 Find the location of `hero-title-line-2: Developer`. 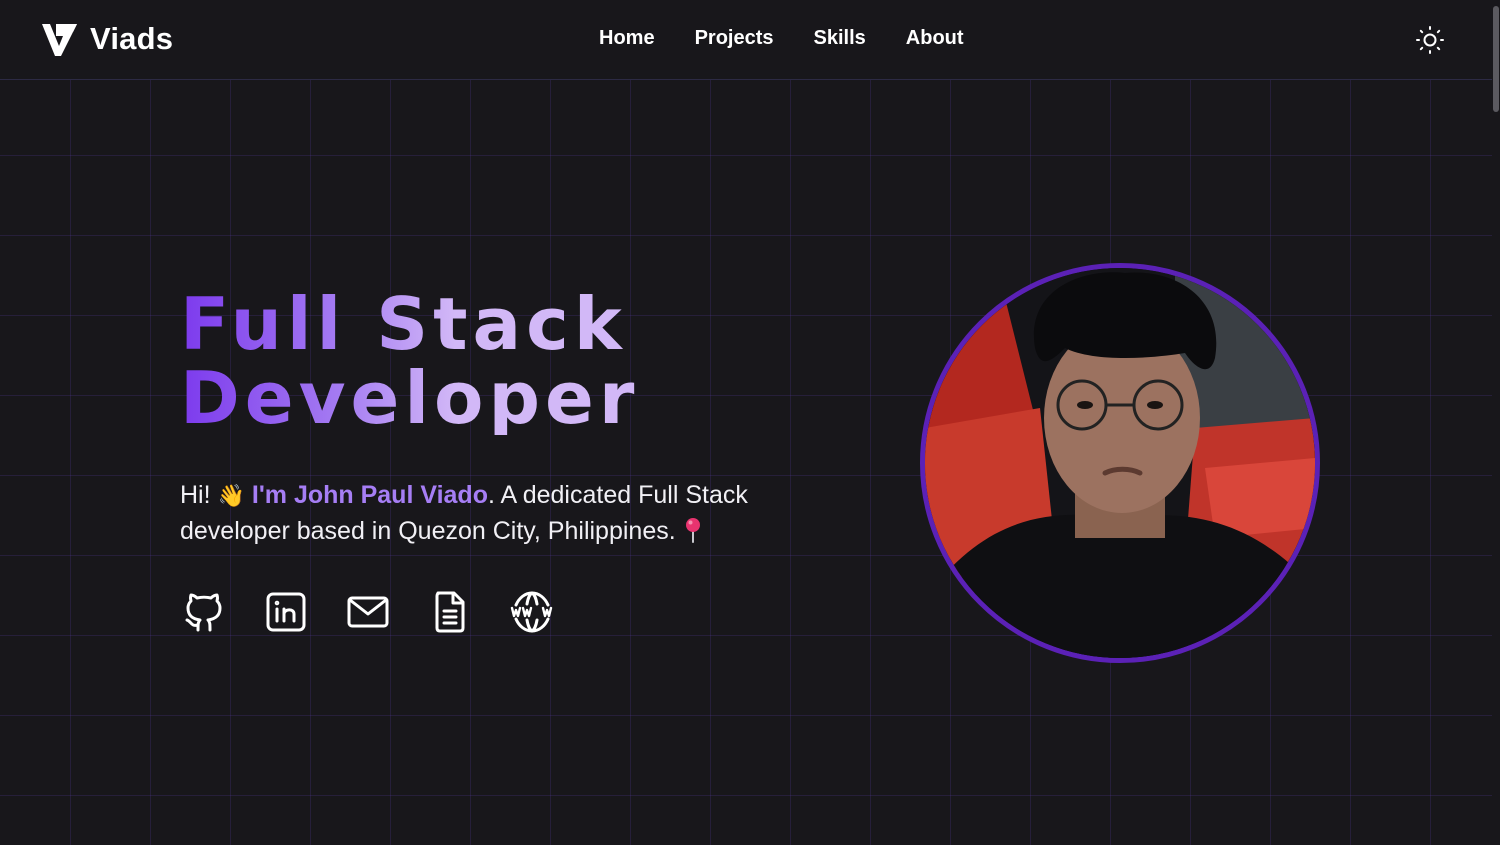

hero-title-line-2: Developer is located at coordinates (410, 398).